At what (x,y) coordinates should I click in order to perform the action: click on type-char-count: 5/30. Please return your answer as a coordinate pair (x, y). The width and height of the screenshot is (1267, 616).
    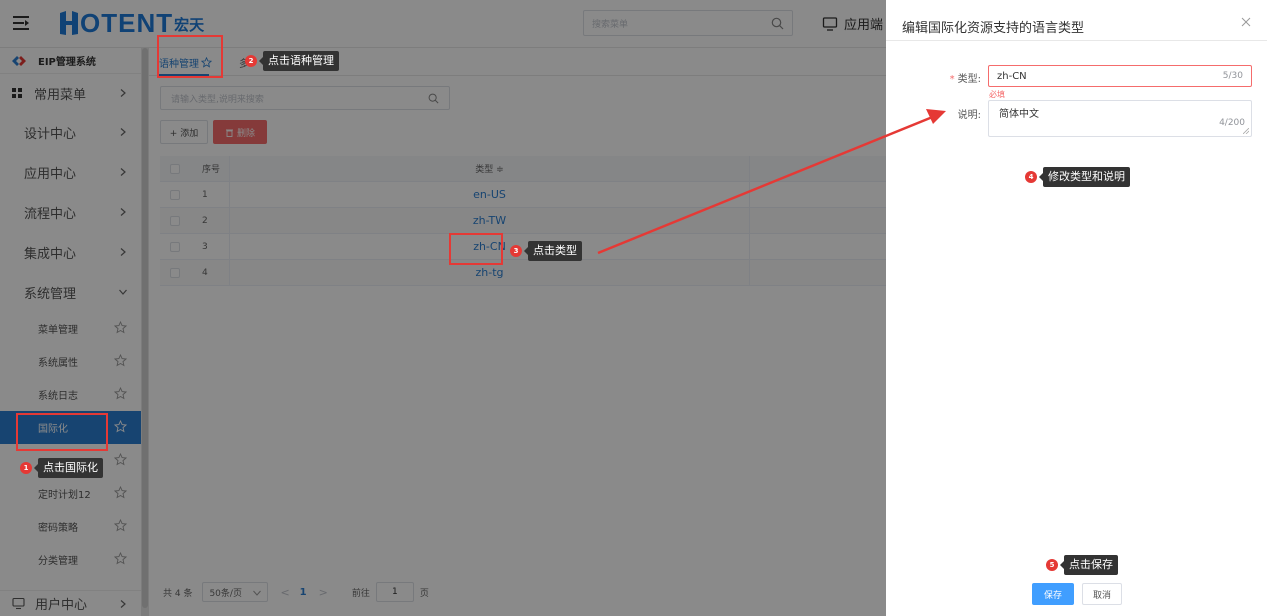
    Looking at the image, I should click on (1232, 76).